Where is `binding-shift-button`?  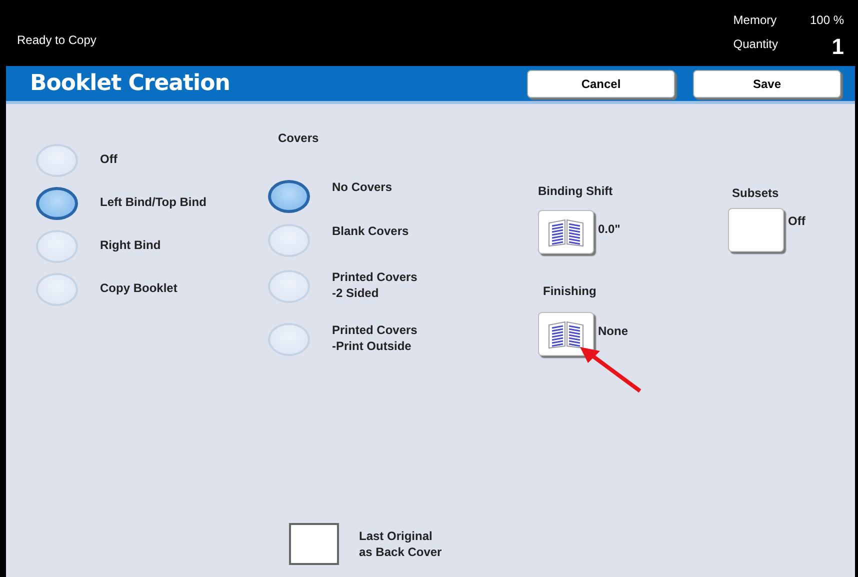
binding-shift-button is located at coordinates (566, 232).